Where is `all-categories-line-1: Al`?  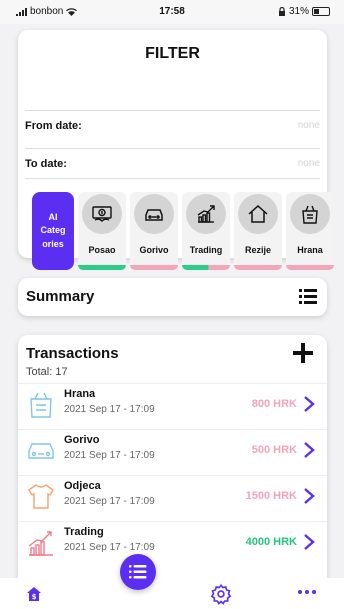
all-categories-line-1: Al is located at coordinates (53, 217).